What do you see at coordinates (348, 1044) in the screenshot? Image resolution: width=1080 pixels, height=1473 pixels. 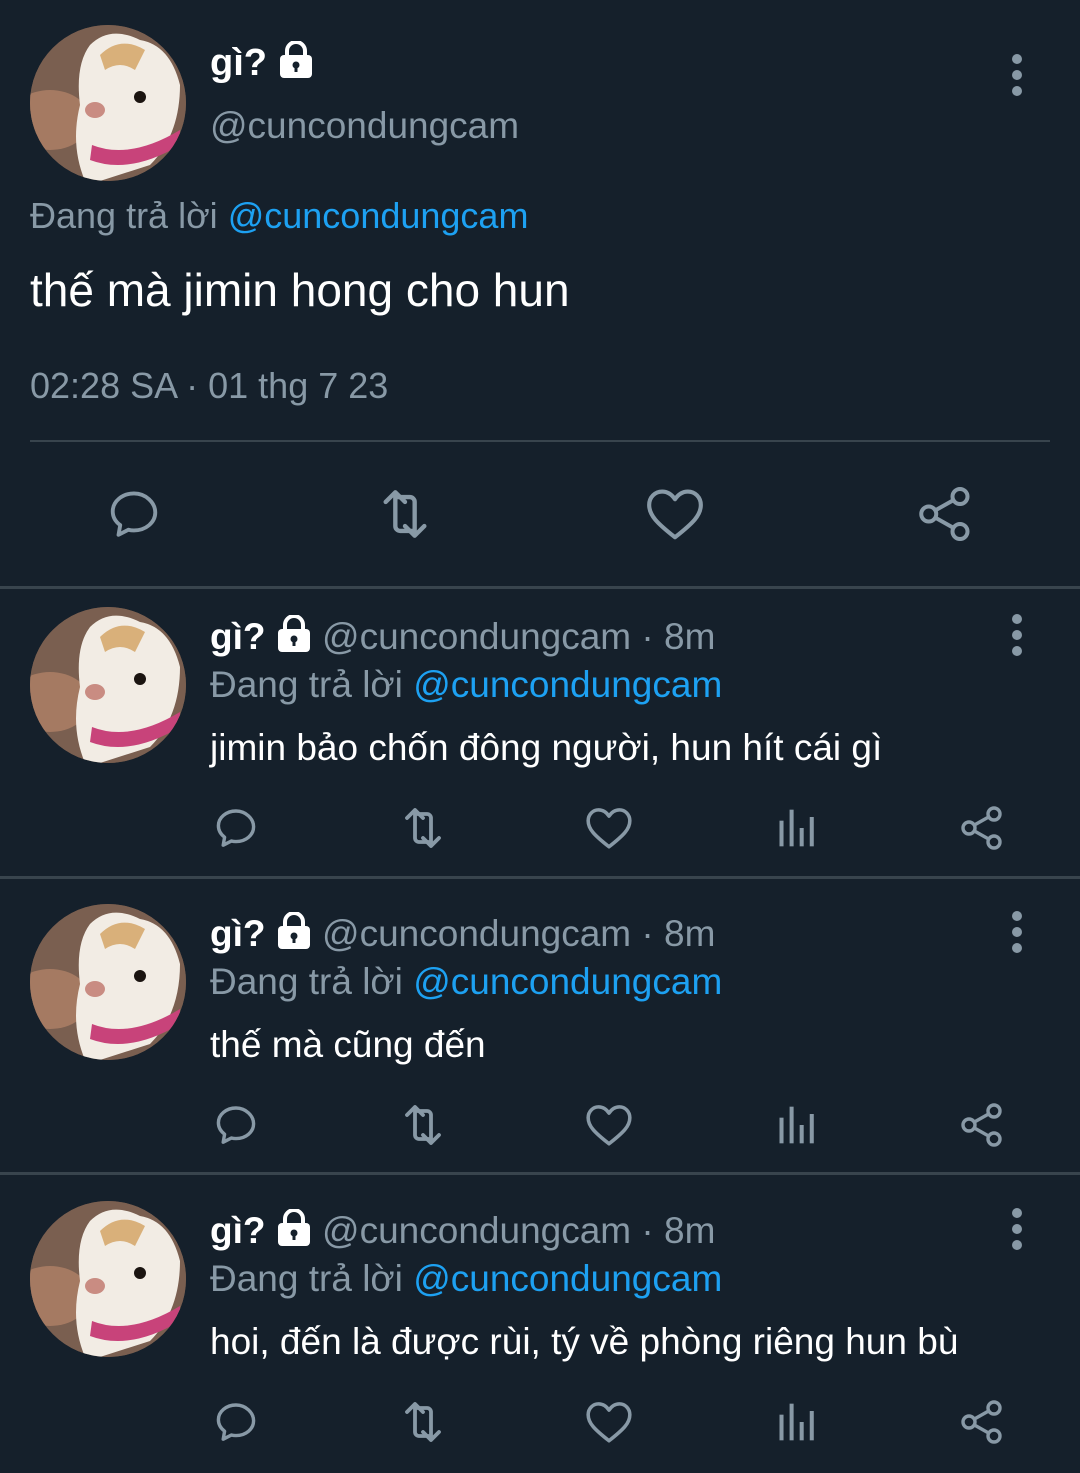 I see `tweet-text: thế mà cũng đến` at bounding box center [348, 1044].